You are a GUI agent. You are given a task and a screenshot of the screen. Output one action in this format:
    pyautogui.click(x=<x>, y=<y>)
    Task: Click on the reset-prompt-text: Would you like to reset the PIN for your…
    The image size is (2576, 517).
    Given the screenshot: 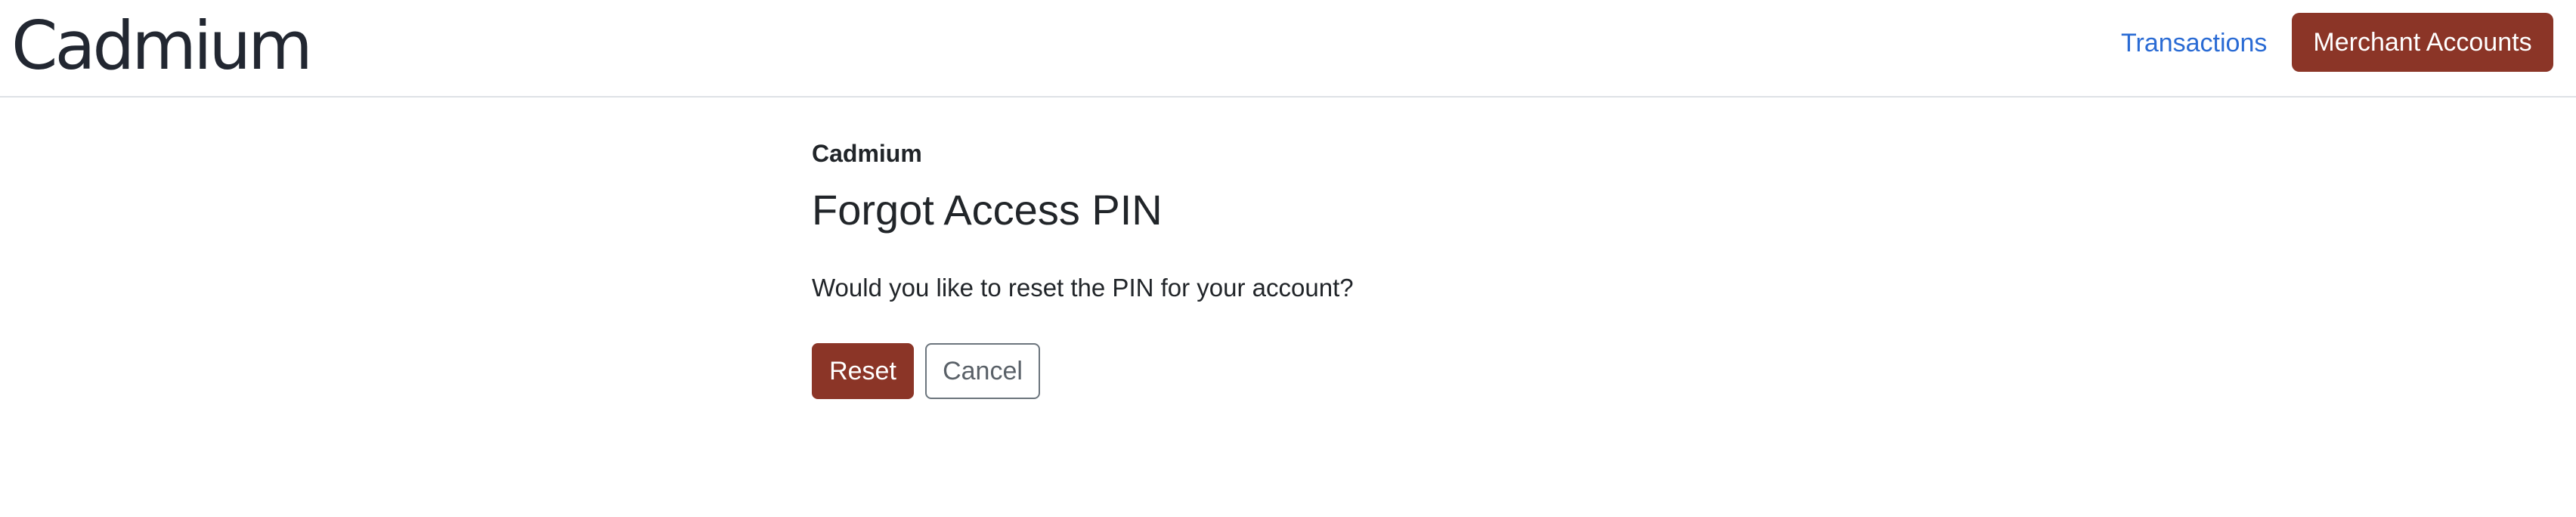 What is the action you would take?
    pyautogui.click(x=1083, y=288)
    